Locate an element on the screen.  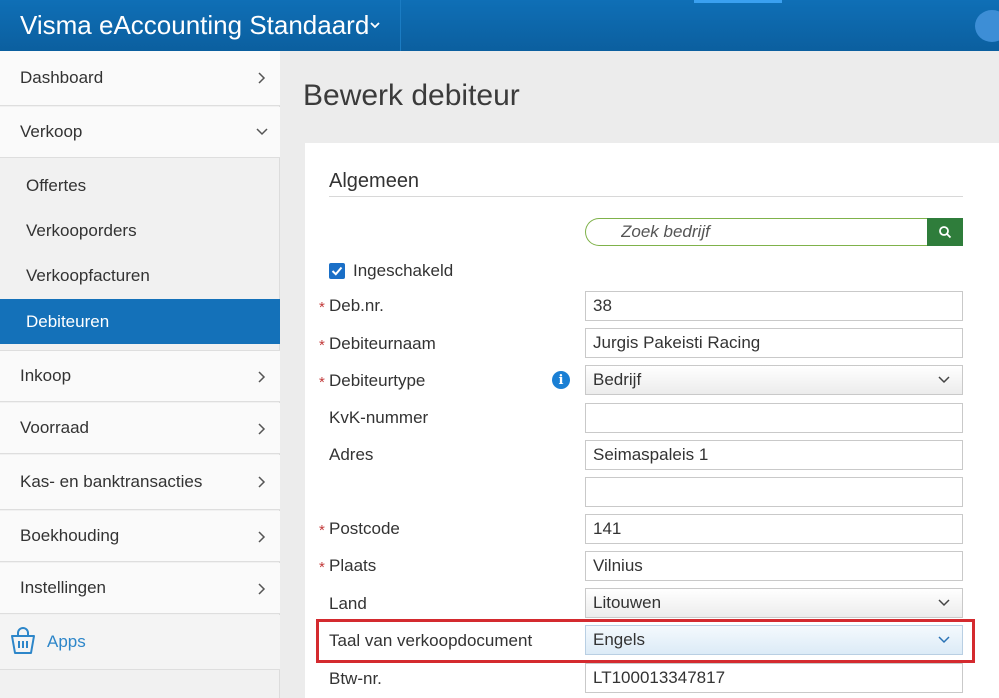
sidebar-item-label: Instellingen is located at coordinates (63, 587).